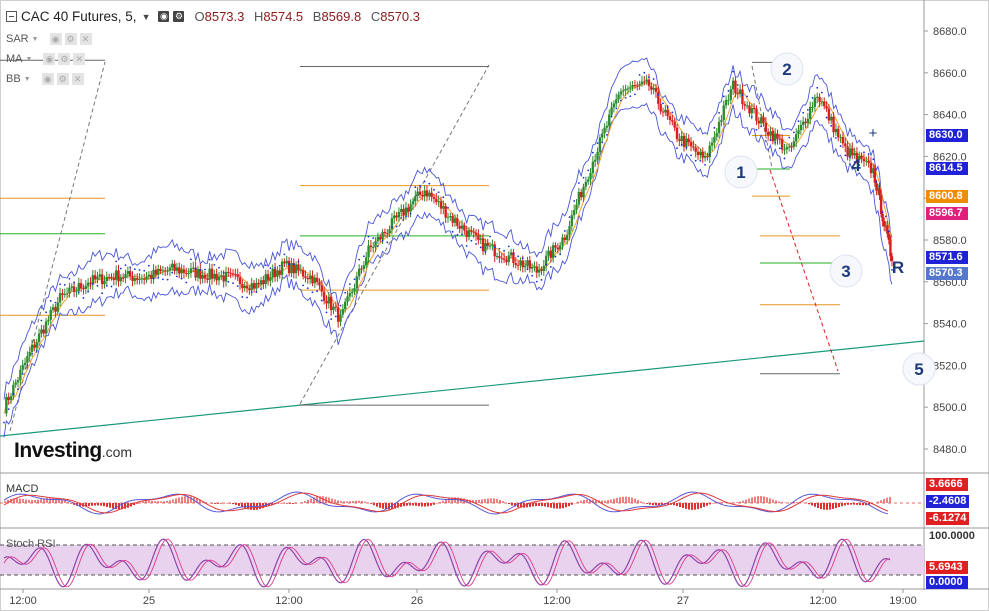 The width and height of the screenshot is (989, 611). What do you see at coordinates (79, 16) in the screenshot?
I see `symbol-title: CAC 40 Futures, 5,` at bounding box center [79, 16].